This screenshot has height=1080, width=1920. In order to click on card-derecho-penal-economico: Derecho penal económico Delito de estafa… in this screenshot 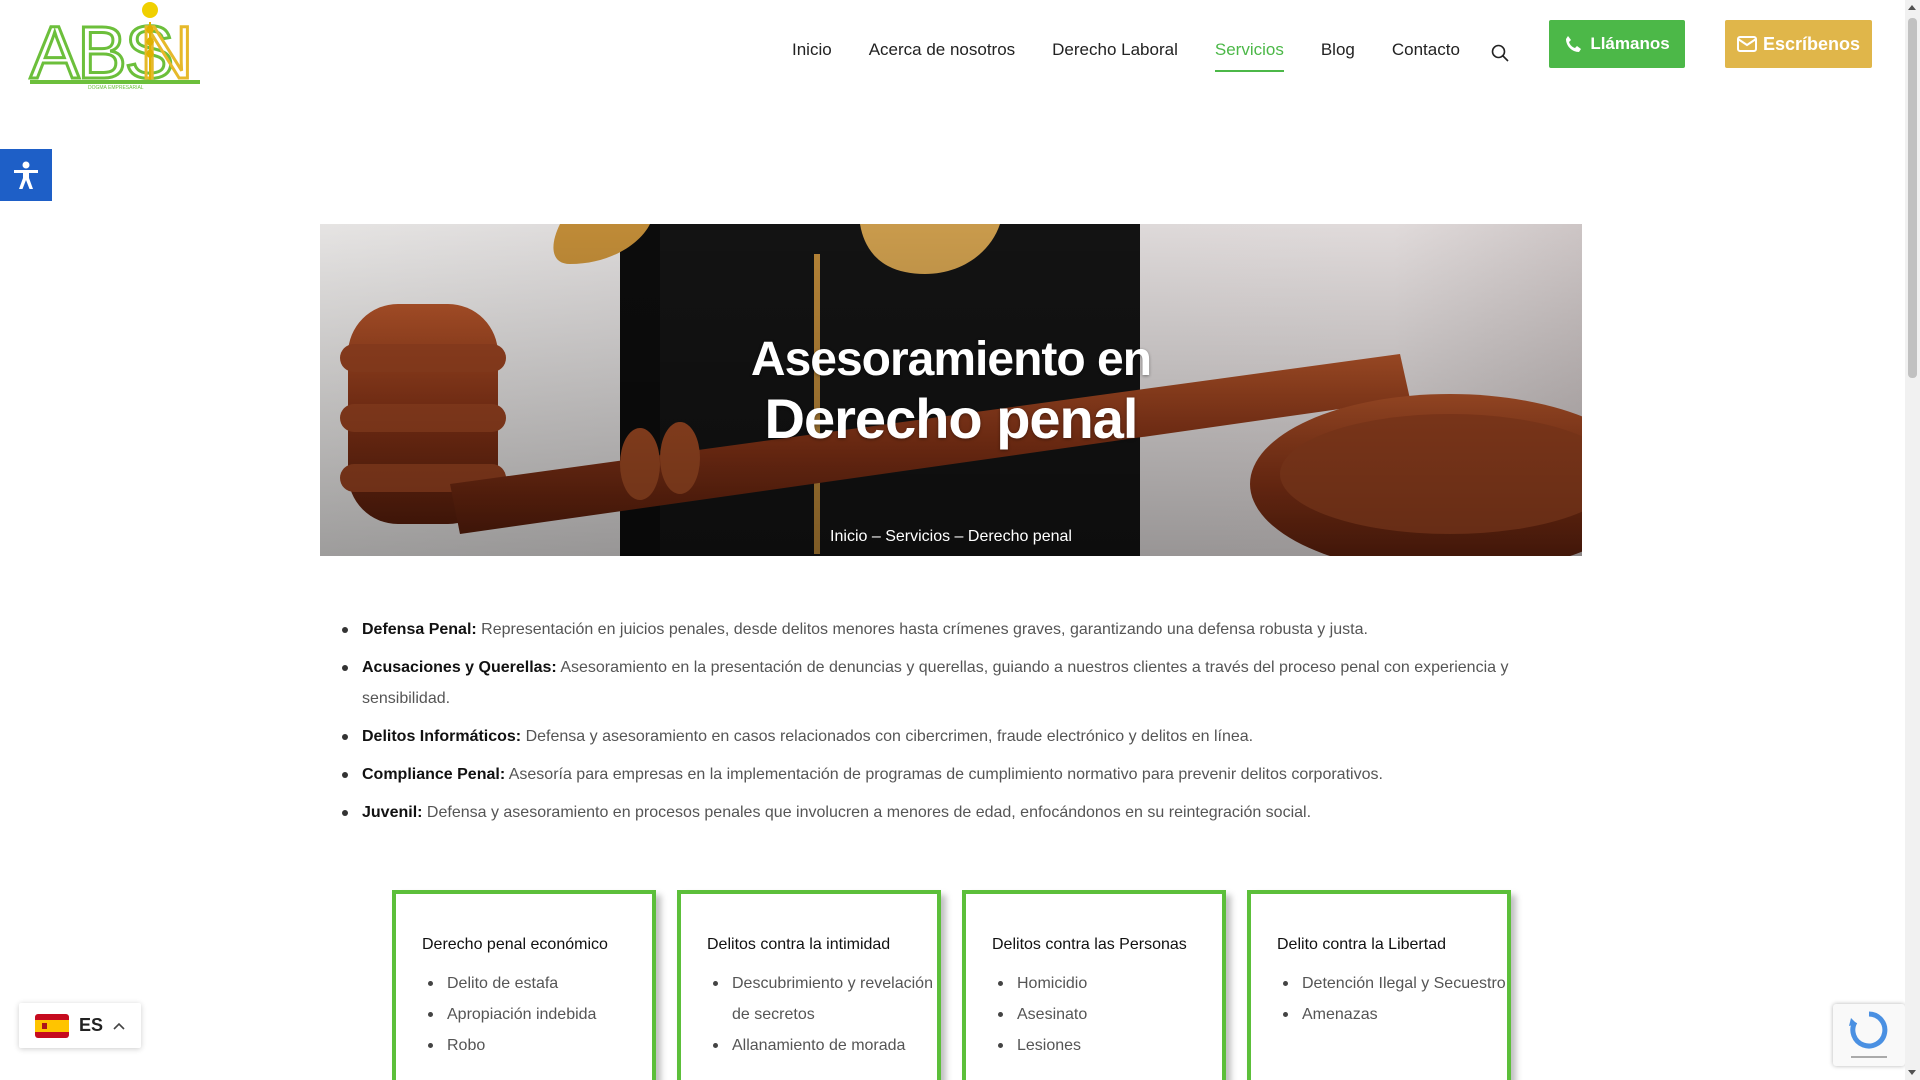, I will do `click(524, 985)`.